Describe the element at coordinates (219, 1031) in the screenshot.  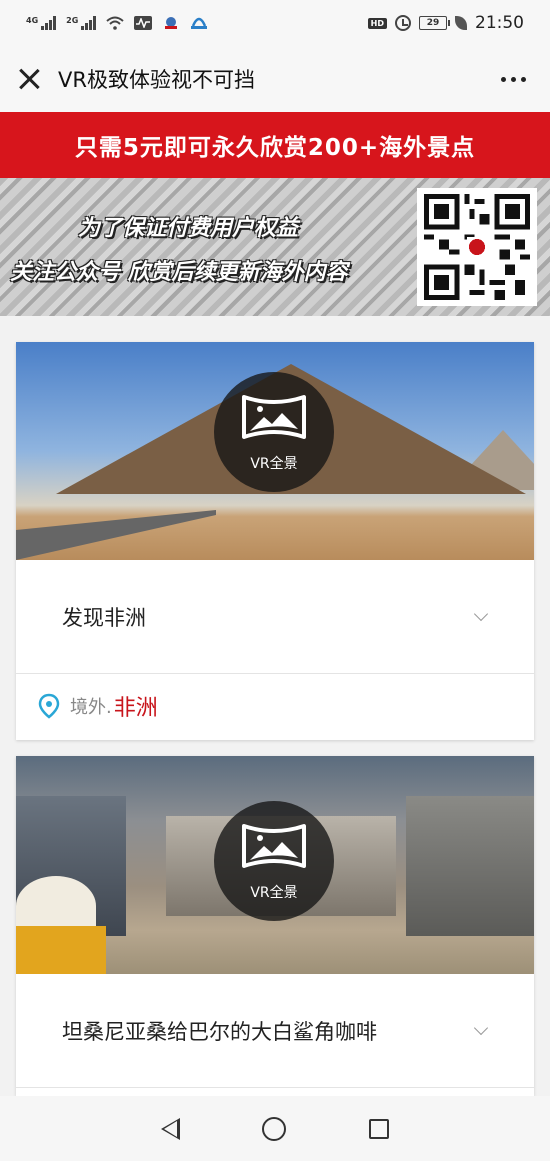
I see `card-title: 坦桑尼亚桑给巴尔的大白鲨角咖啡` at that location.